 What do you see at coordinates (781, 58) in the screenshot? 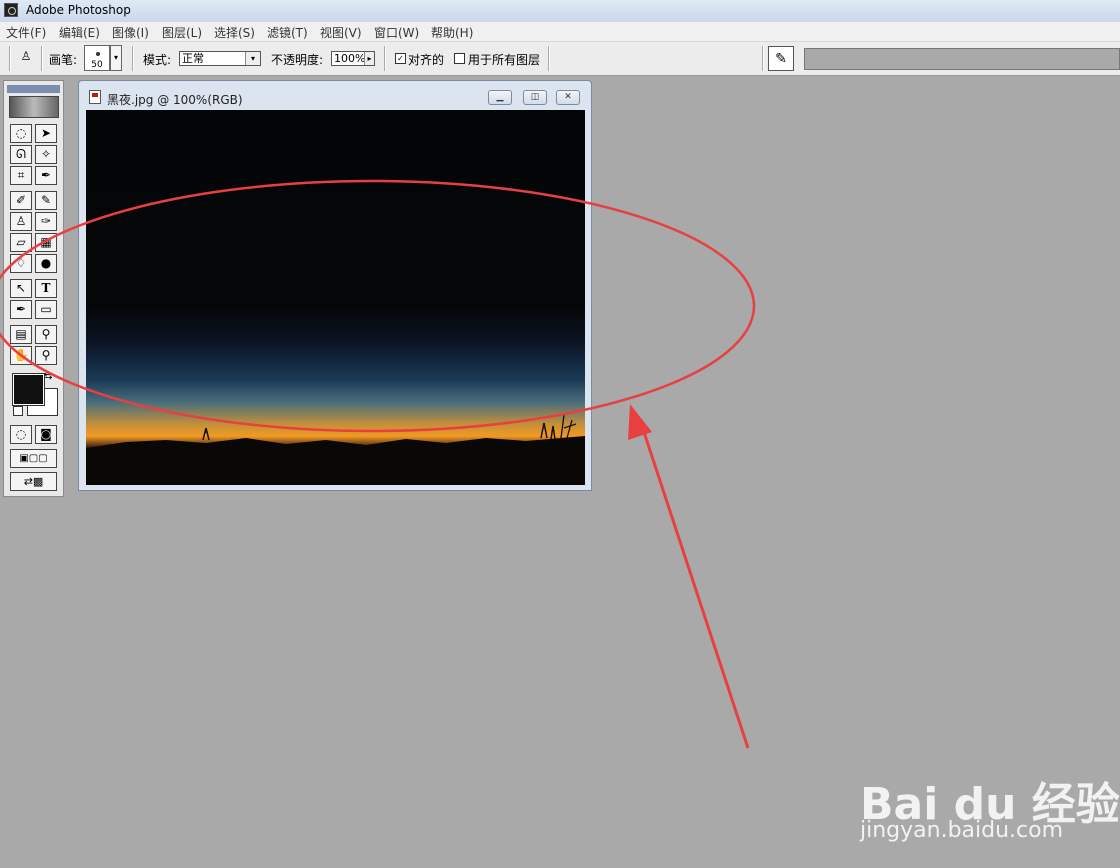
I see `brushes-palette-button: ✎` at bounding box center [781, 58].